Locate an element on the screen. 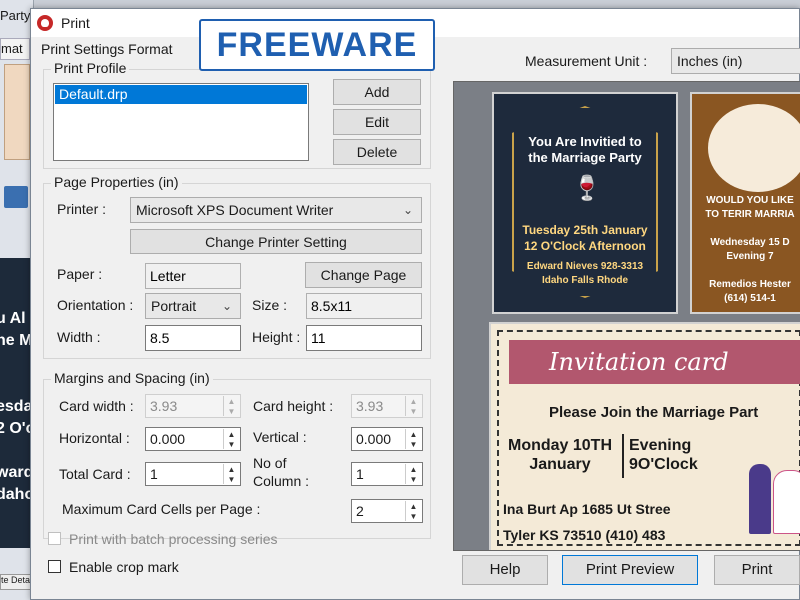 The width and height of the screenshot is (800, 600). card3-banner: Invitation card is located at coordinates (654, 362).